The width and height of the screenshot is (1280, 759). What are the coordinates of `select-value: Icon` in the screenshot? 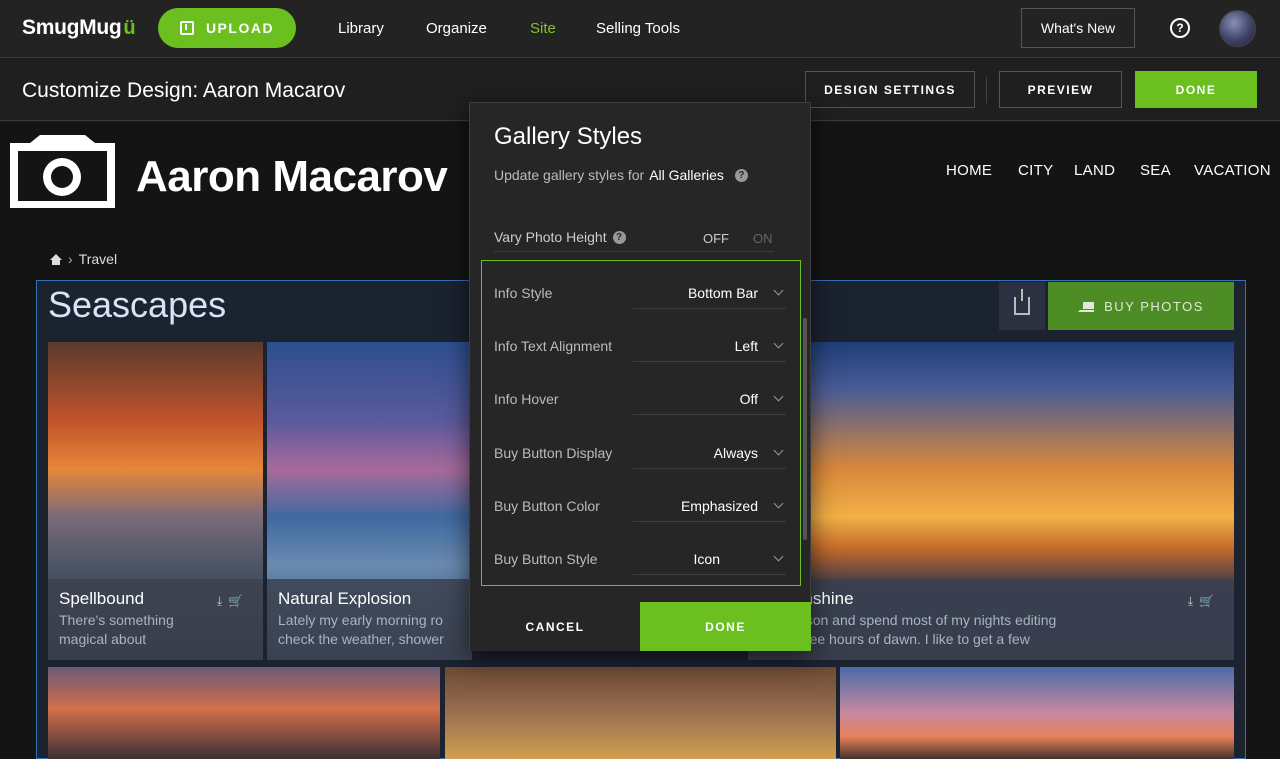 It's located at (706, 559).